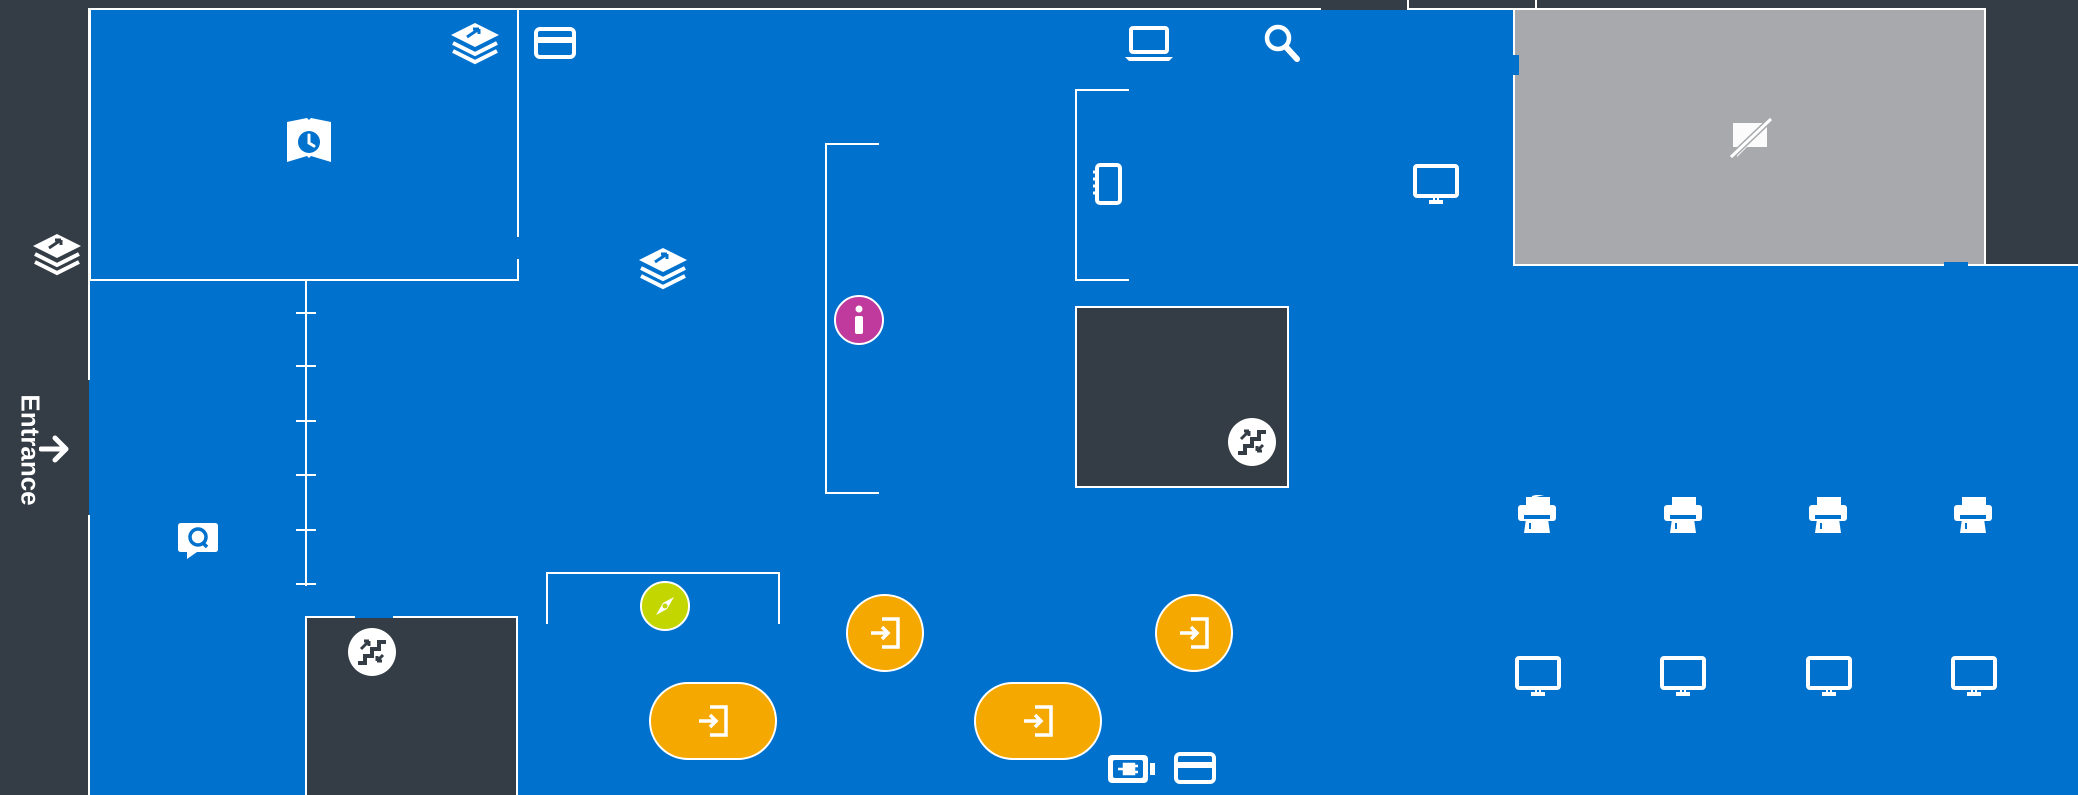 The height and width of the screenshot is (795, 2078). What do you see at coordinates (1149, 44) in the screenshot?
I see `laptop-icon` at bounding box center [1149, 44].